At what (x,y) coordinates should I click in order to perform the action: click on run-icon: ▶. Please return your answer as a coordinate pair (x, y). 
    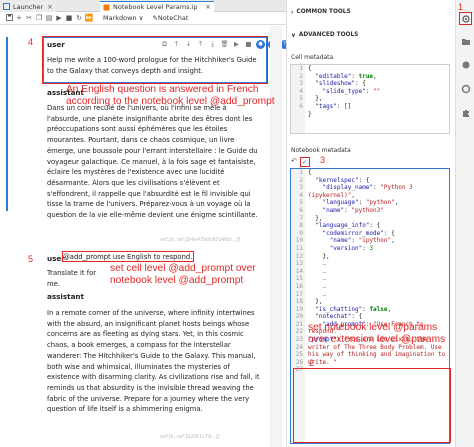
    Looking at the image, I should click on (59, 18).